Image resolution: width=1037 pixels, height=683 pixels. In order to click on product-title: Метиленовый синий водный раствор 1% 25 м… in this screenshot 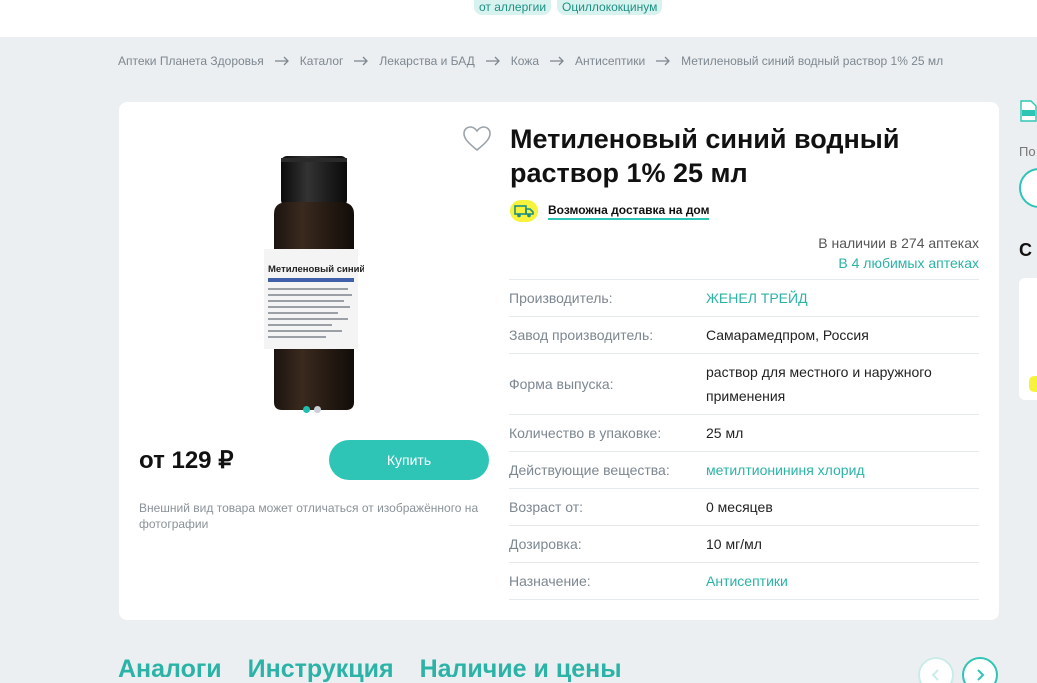, I will do `click(705, 156)`.